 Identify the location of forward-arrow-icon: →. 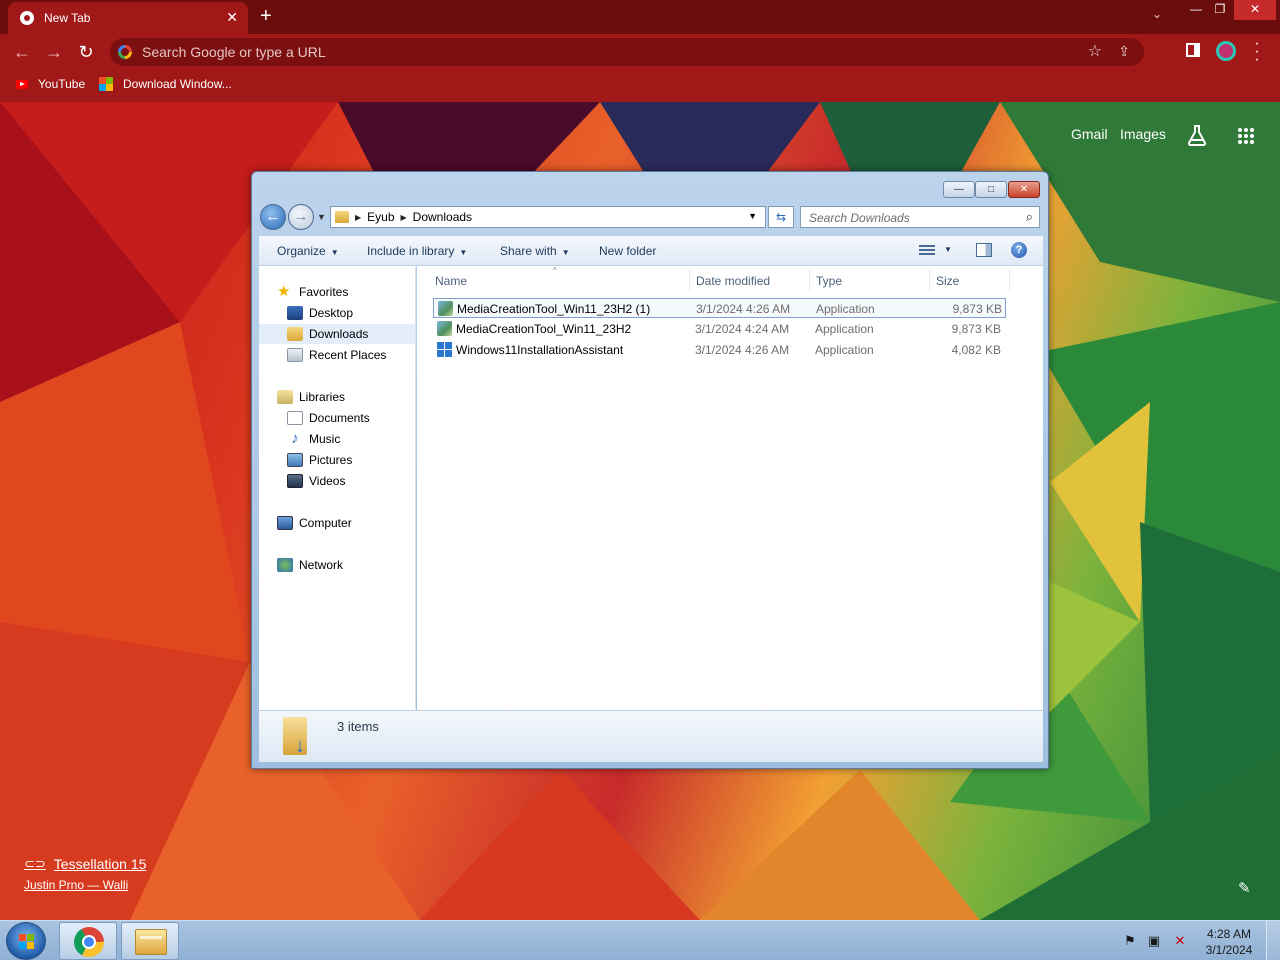
(54, 52).